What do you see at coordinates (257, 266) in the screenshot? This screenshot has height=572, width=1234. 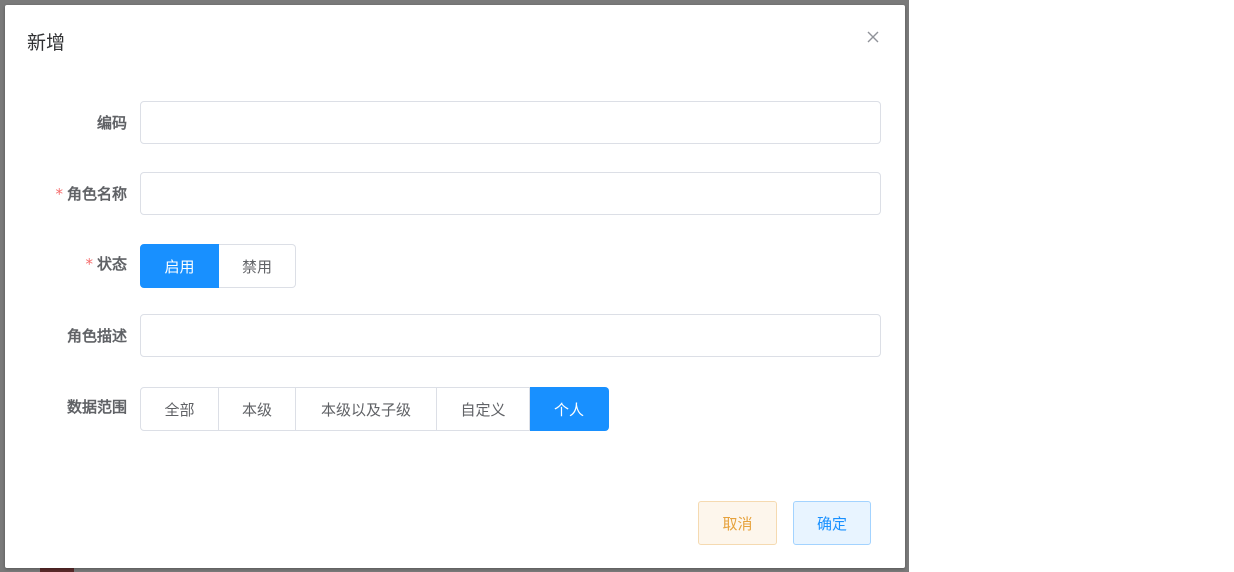 I see `status-option-disabled: 禁用` at bounding box center [257, 266].